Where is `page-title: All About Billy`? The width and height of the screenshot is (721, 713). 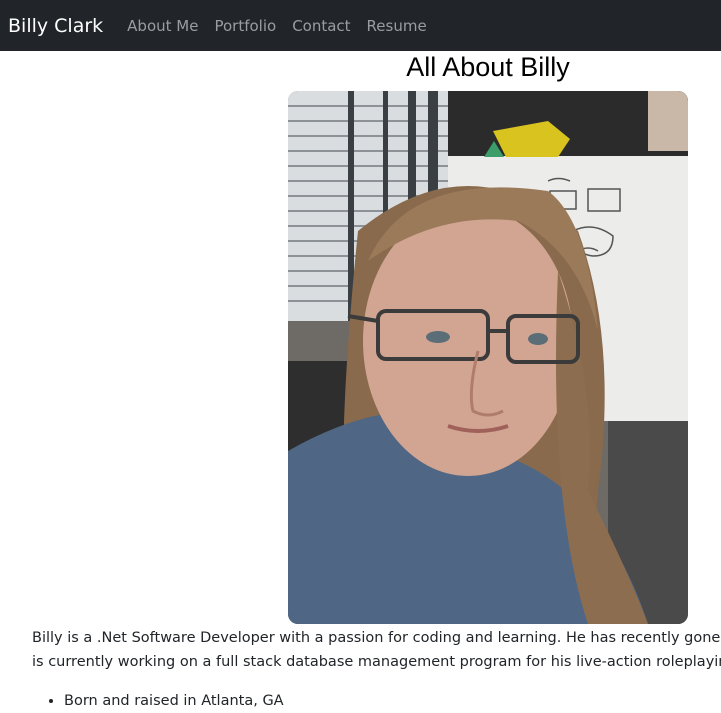
page-title: All About Billy is located at coordinates (488, 67).